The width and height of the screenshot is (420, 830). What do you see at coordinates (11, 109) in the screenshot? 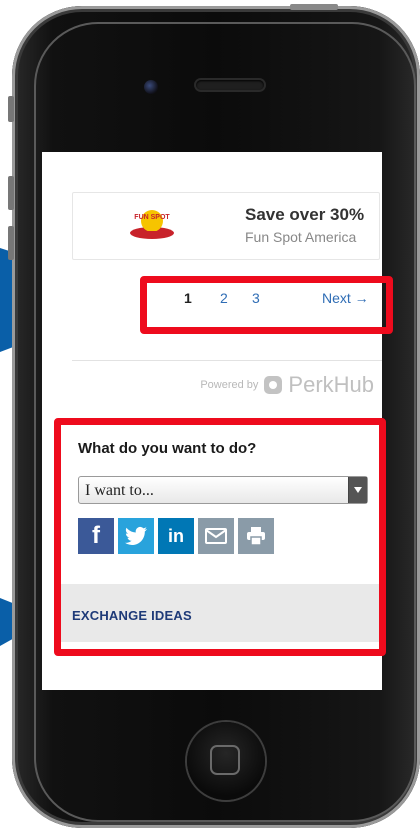
I see `mute-switch` at bounding box center [11, 109].